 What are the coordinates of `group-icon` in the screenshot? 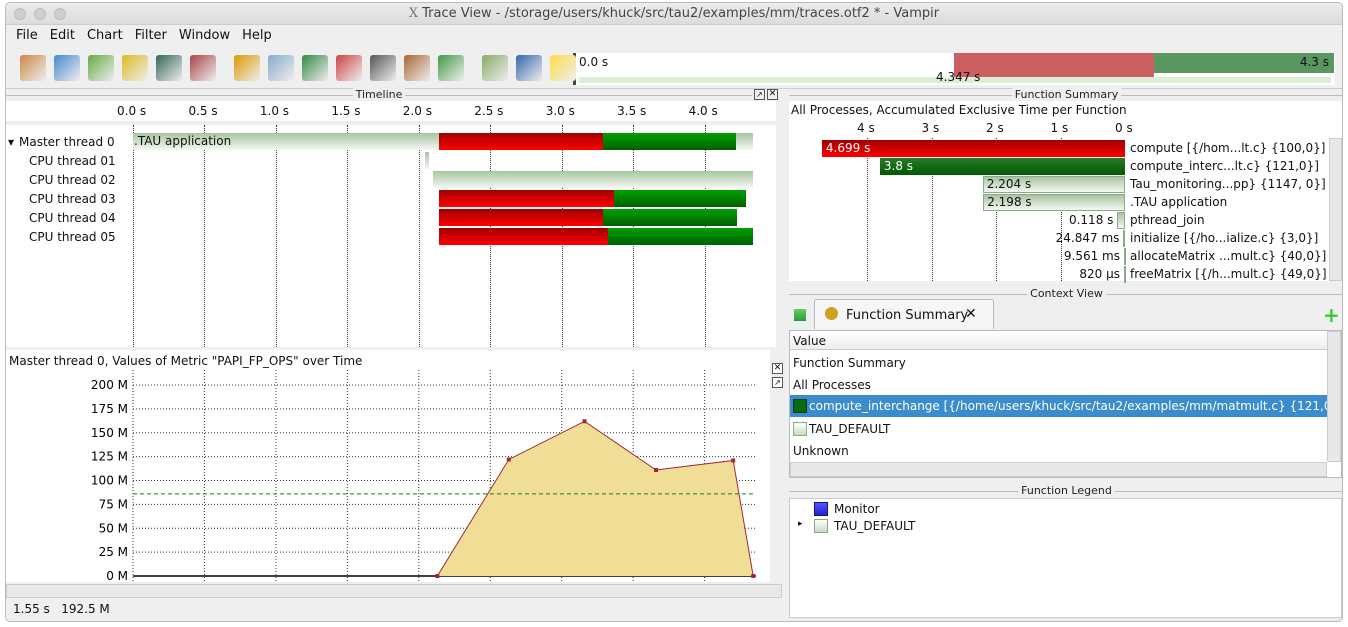 It's located at (495, 68).